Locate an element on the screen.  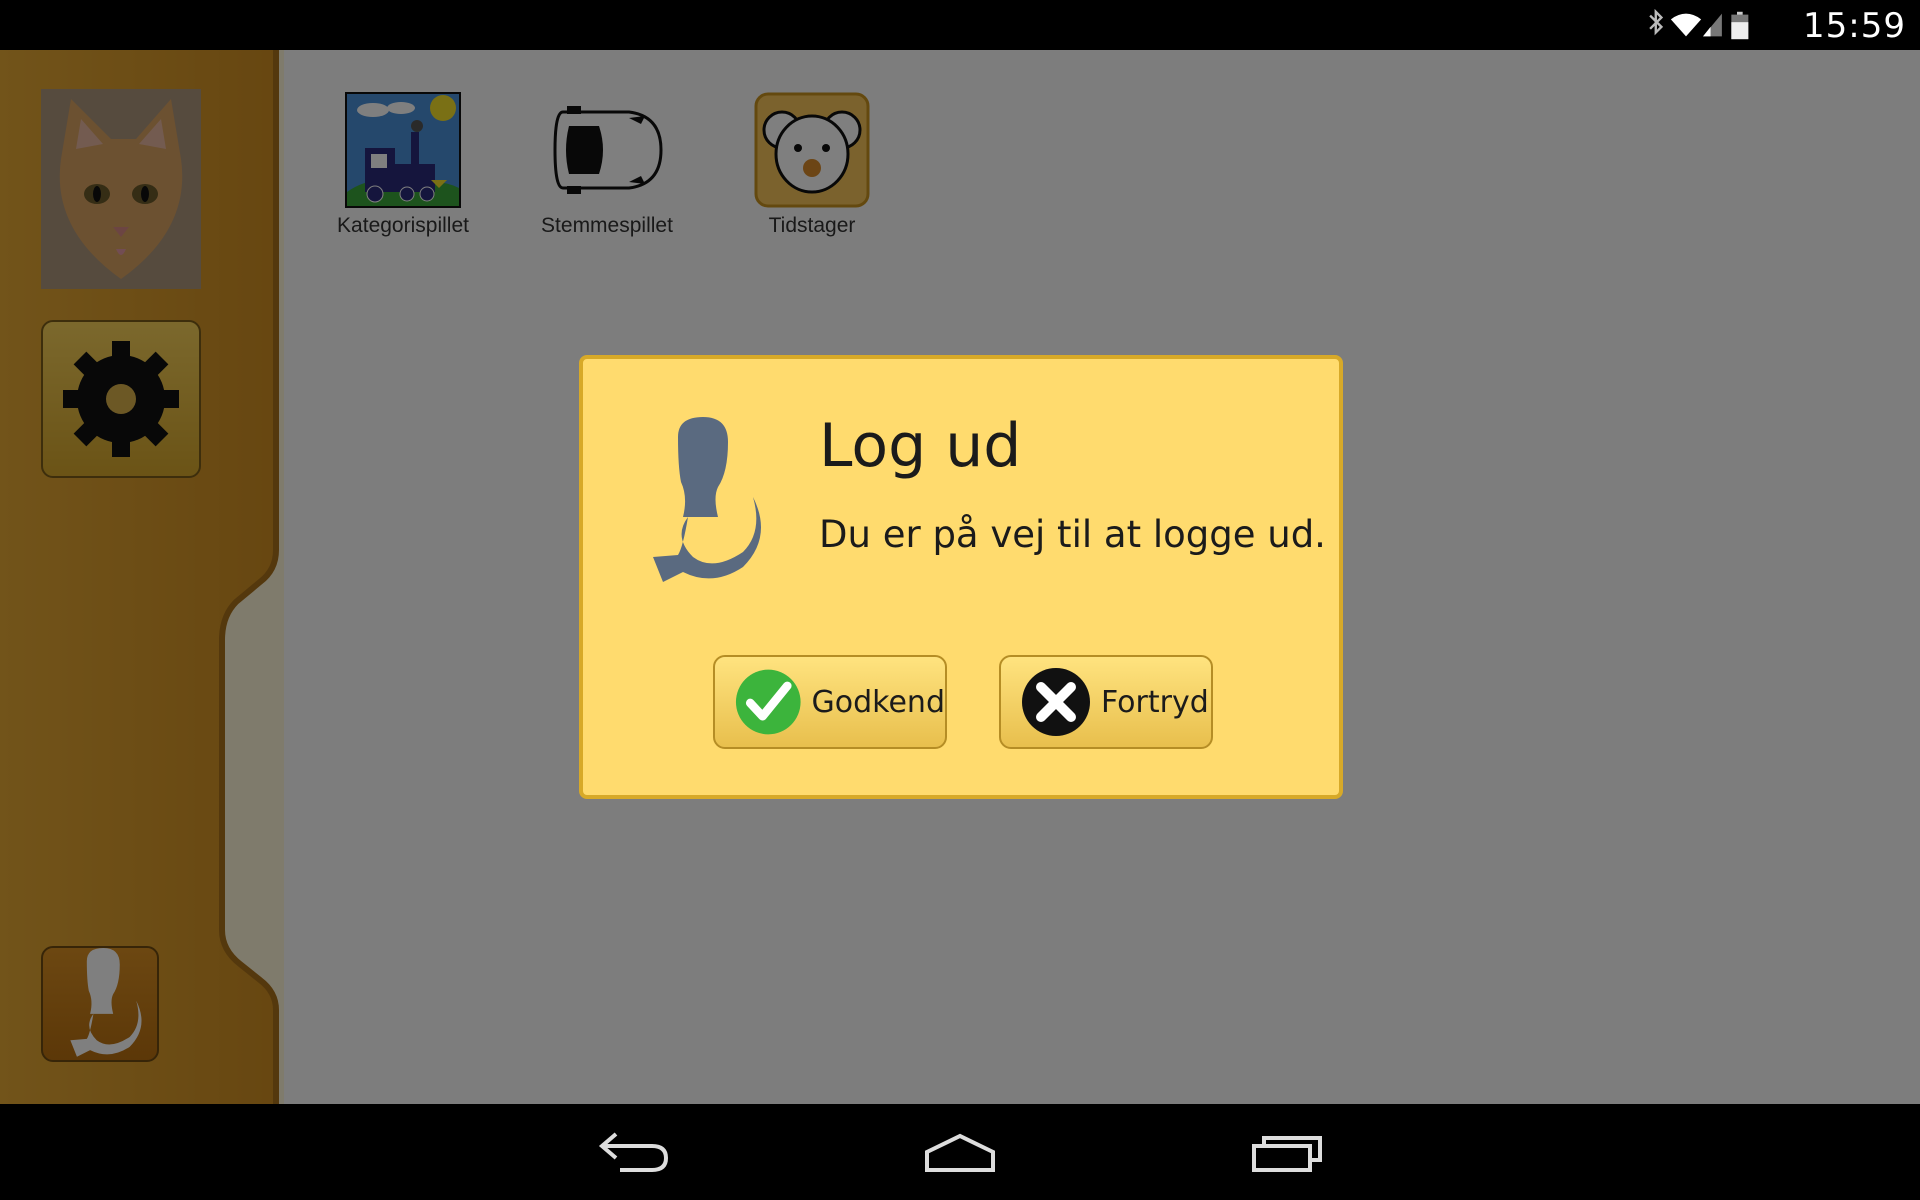
navigation-bar is located at coordinates (960, 1152).